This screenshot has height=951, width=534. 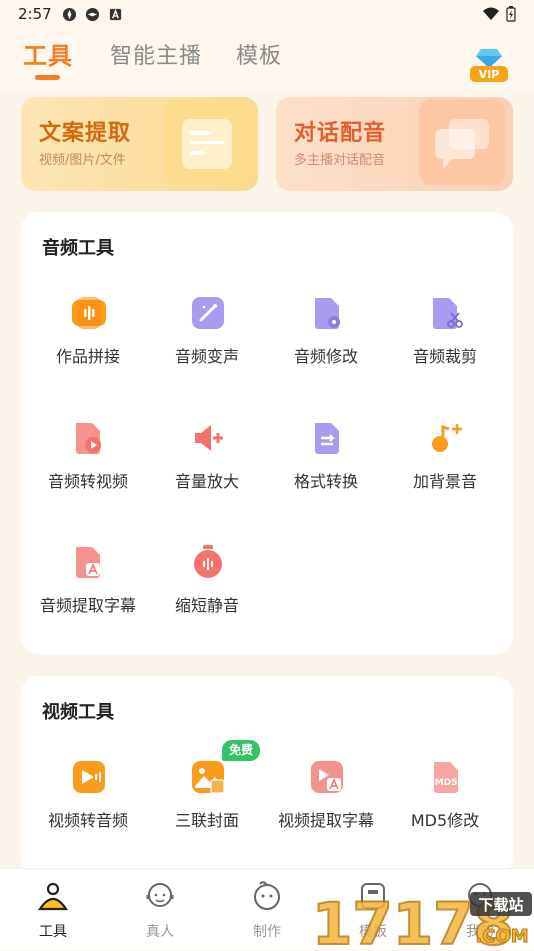 I want to click on tool-label: 作品拼接, so click(x=87, y=356).